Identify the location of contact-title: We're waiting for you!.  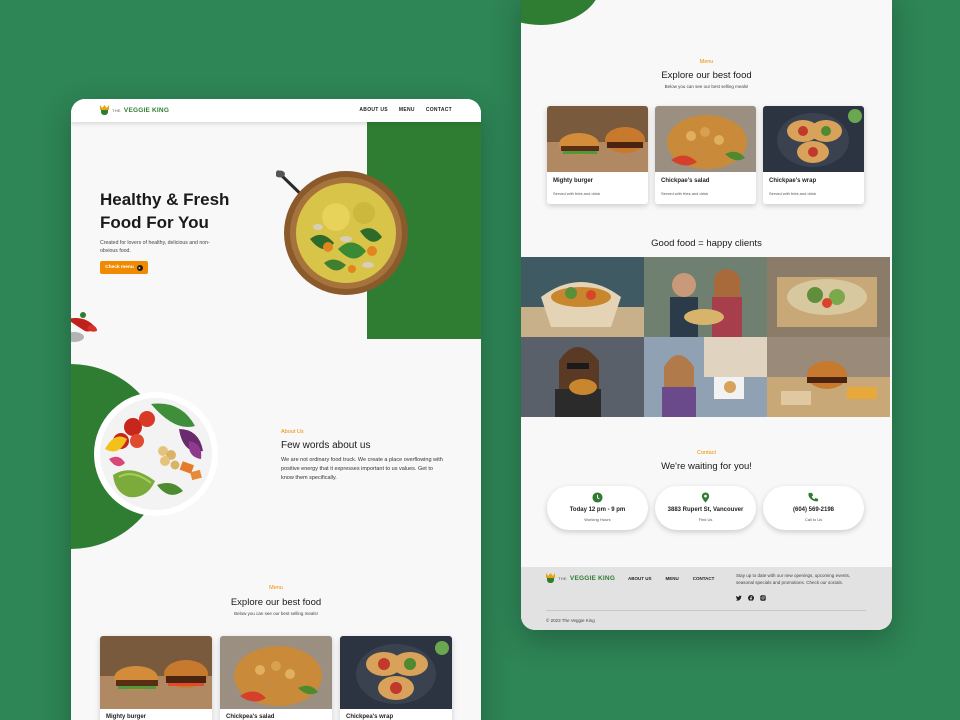
(706, 466).